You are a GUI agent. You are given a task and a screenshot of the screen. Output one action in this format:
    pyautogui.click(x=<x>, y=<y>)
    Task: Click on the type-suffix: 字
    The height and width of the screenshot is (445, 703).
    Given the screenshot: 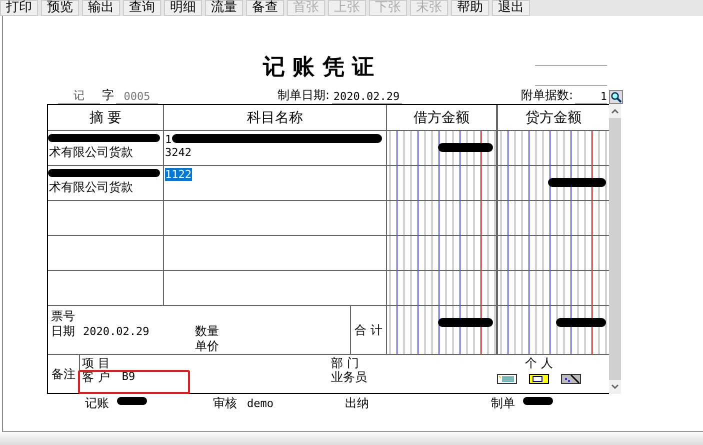 What is the action you would take?
    pyautogui.click(x=108, y=95)
    